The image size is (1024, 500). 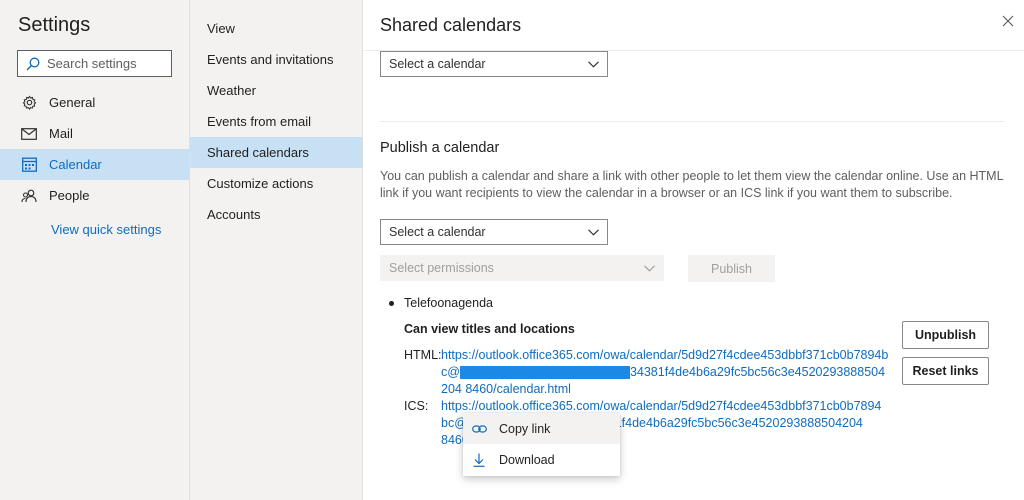 I want to click on bullet, so click(x=391, y=303).